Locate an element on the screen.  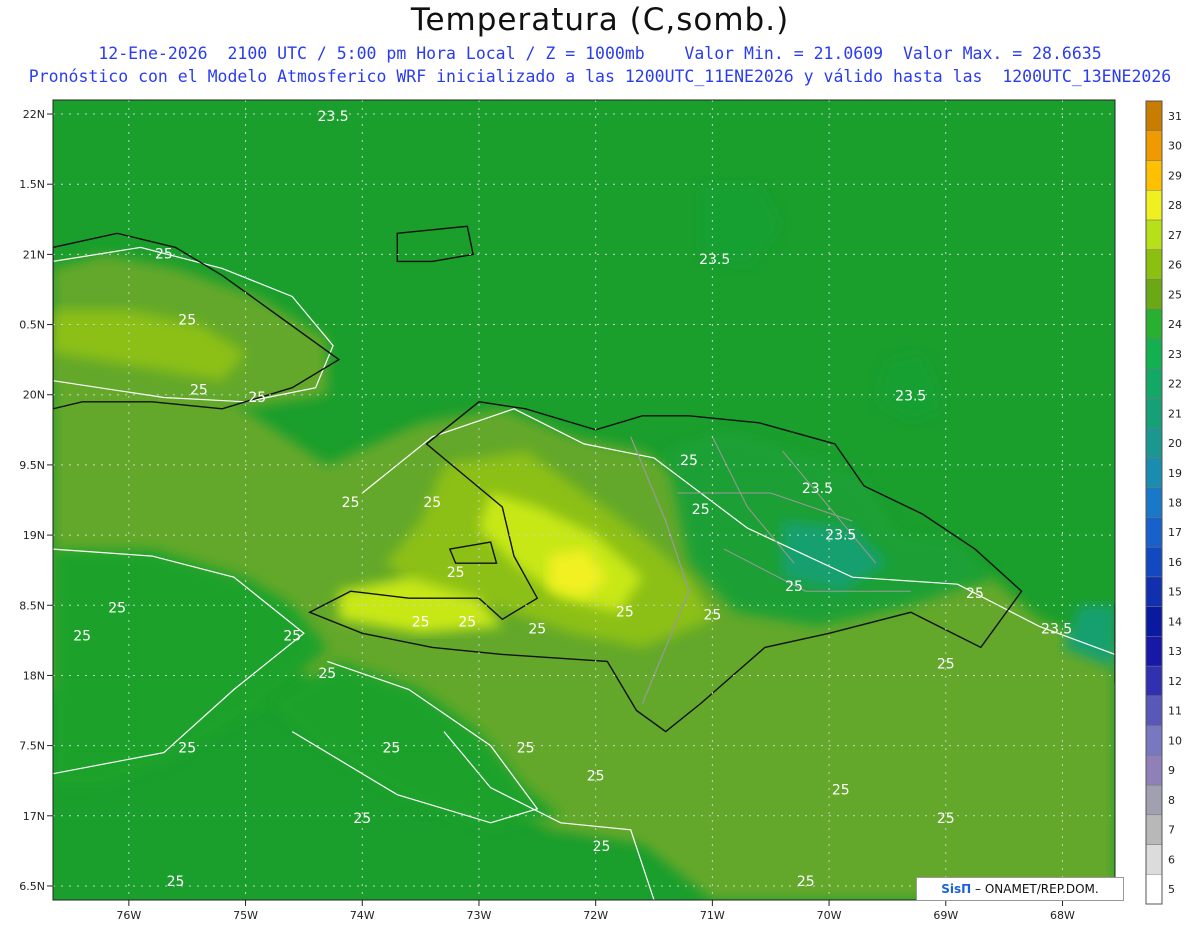
colorbar-level-label: 29 is located at coordinates (1175, 175).